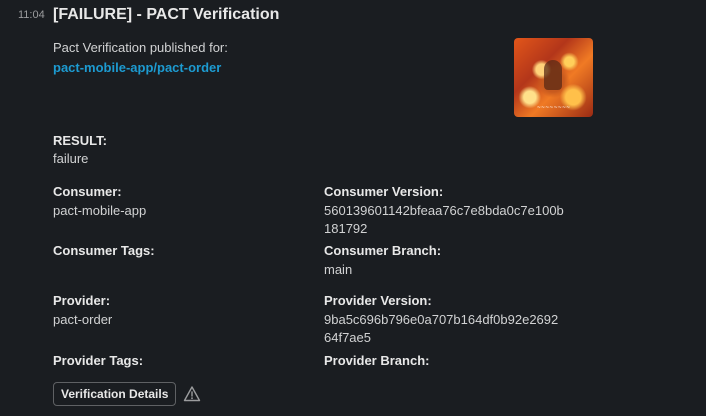 The image size is (706, 416). What do you see at coordinates (192, 394) in the screenshot?
I see `warning-triangle-icon` at bounding box center [192, 394].